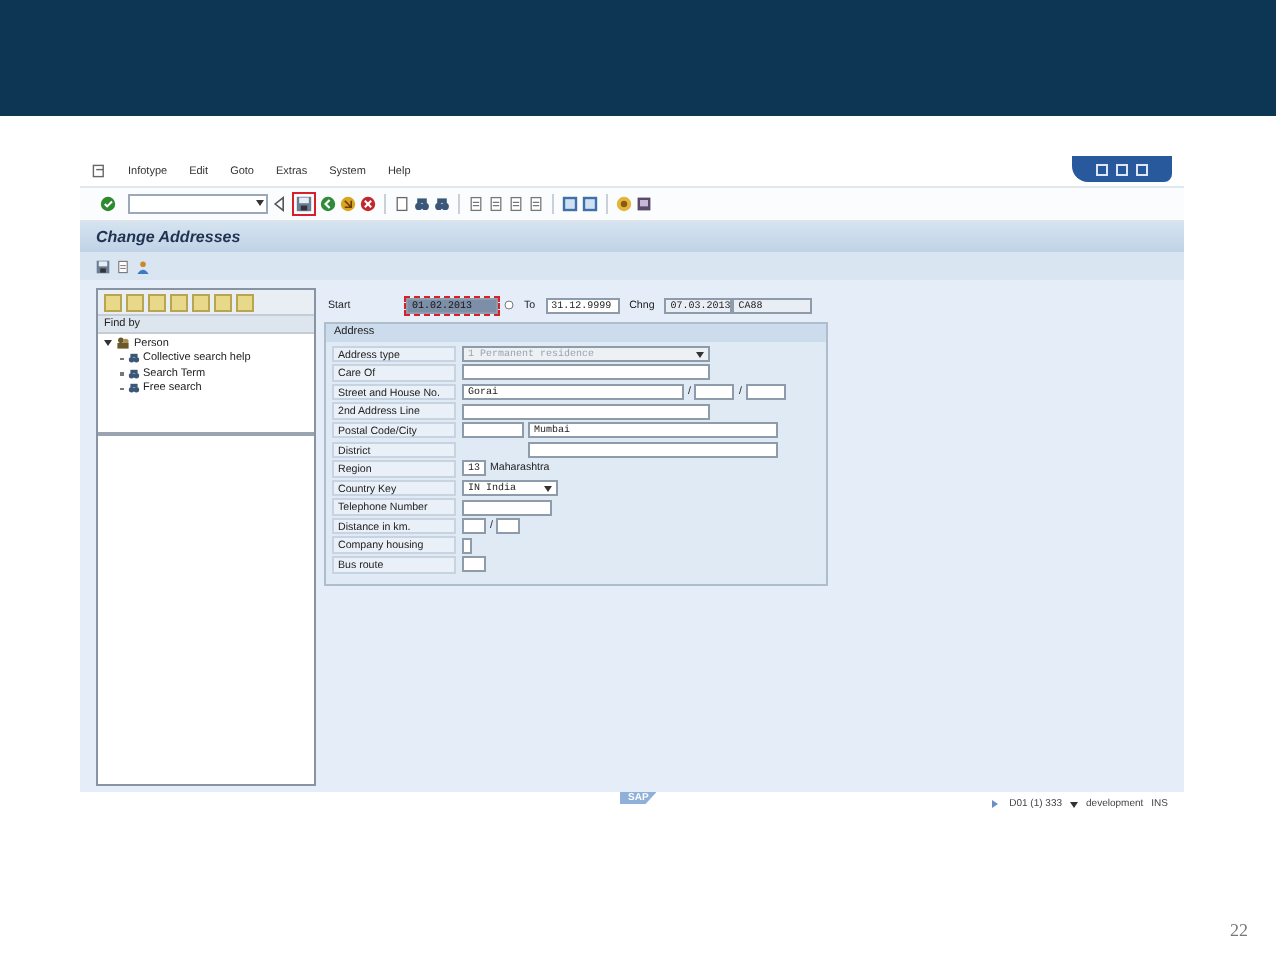 The image size is (1276, 958). Describe the element at coordinates (123, 343) in the screenshot. I see `people-icon` at that location.